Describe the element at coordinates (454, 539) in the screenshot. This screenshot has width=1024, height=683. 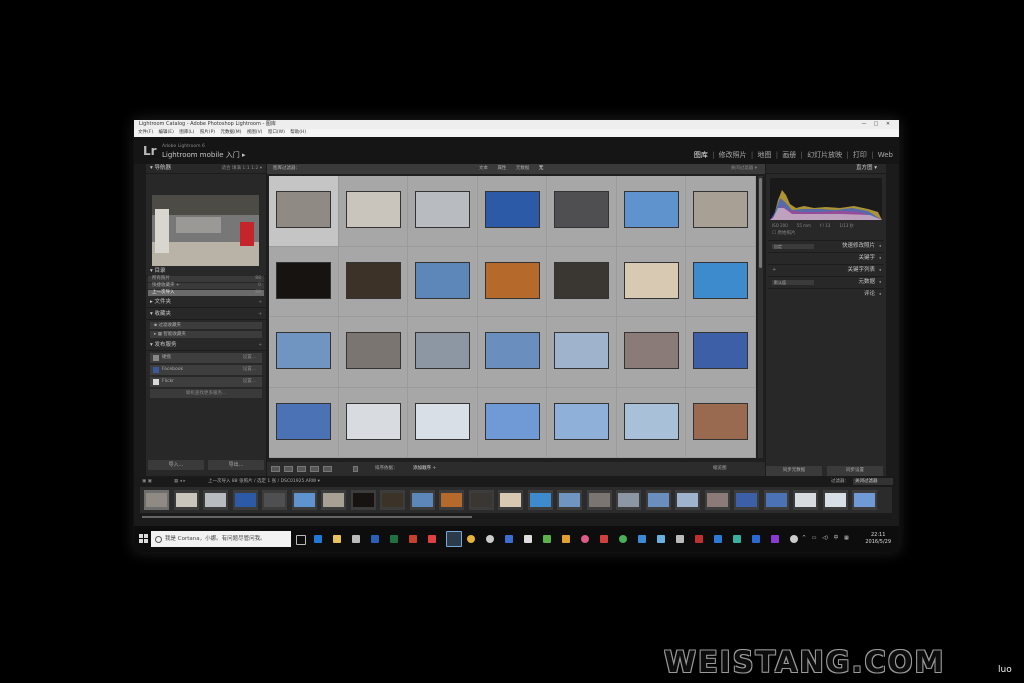
I see `lightroom-taskbar-icon` at that location.